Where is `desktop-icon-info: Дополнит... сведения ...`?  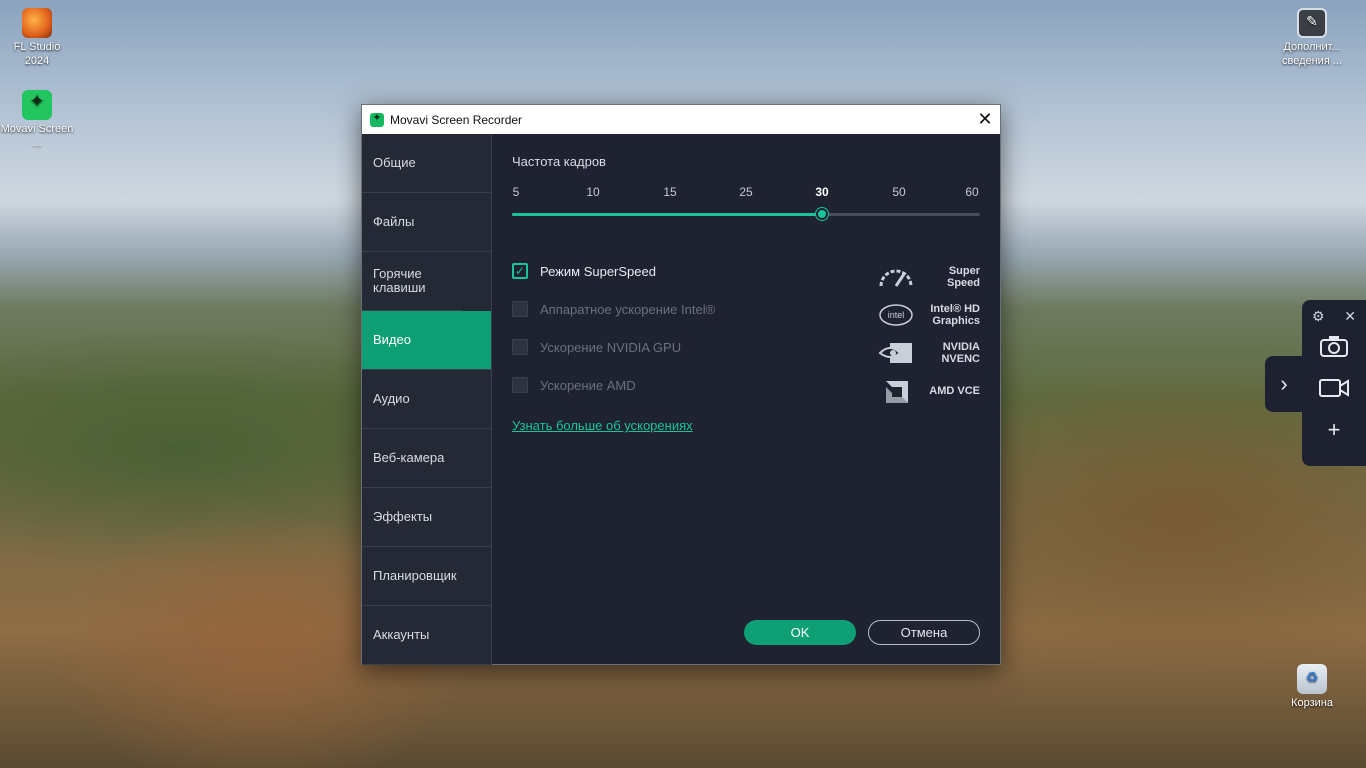
desktop-icon-info: Дополнит... сведения ... is located at coordinates (1312, 38).